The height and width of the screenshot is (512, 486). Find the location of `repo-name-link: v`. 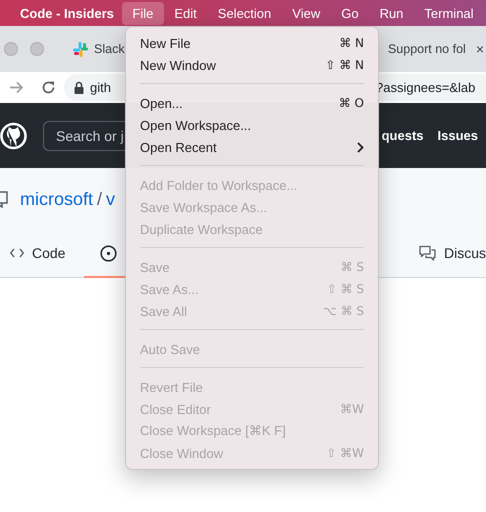

repo-name-link: v is located at coordinates (111, 199).